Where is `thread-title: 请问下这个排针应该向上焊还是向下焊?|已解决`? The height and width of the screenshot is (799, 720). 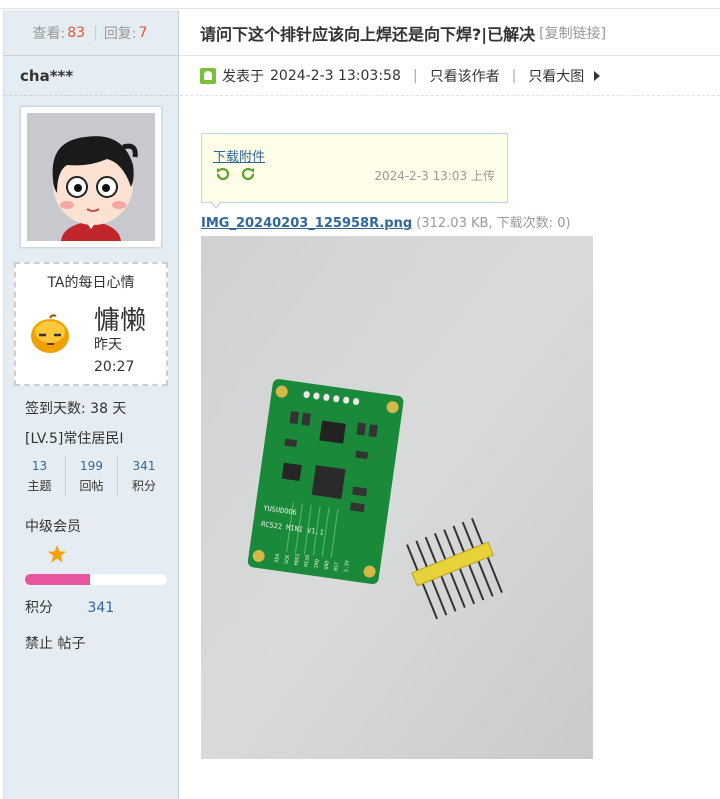
thread-title: 请问下这个排针应该向上焊还是向下焊?|已解决 is located at coordinates (368, 34).